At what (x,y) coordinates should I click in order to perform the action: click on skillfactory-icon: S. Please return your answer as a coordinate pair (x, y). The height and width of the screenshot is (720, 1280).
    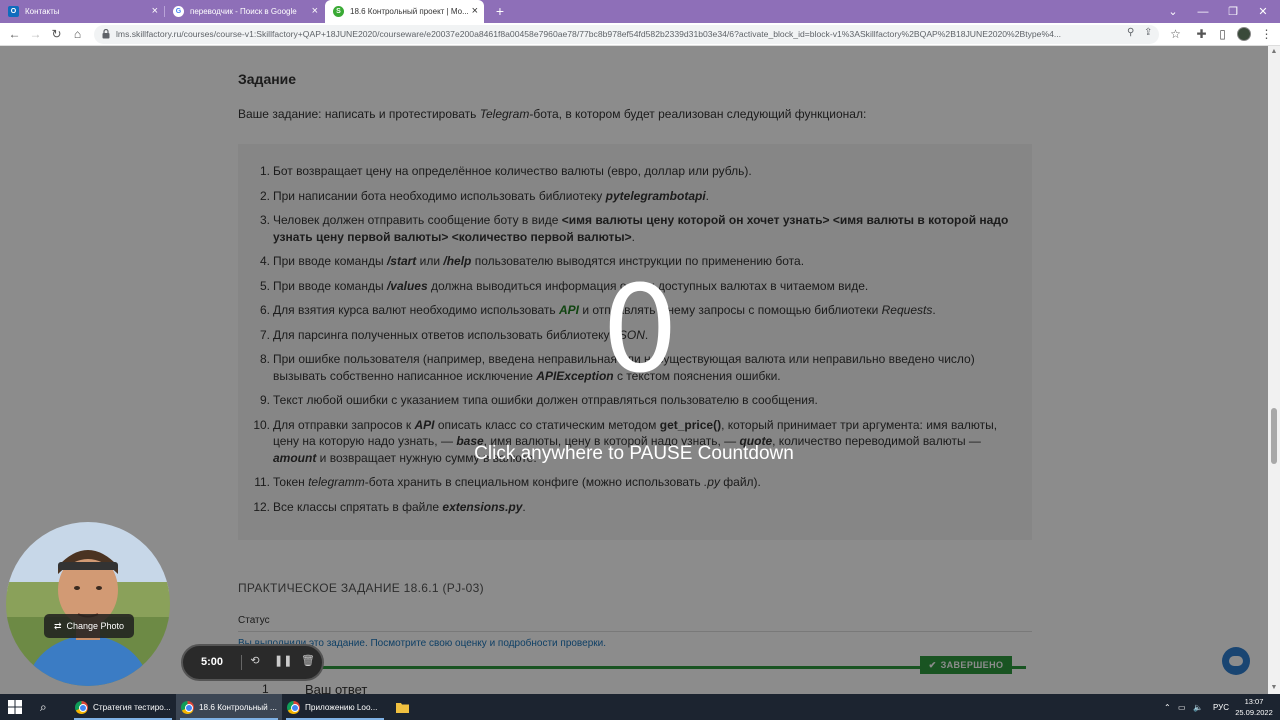
    Looking at the image, I should click on (338, 11).